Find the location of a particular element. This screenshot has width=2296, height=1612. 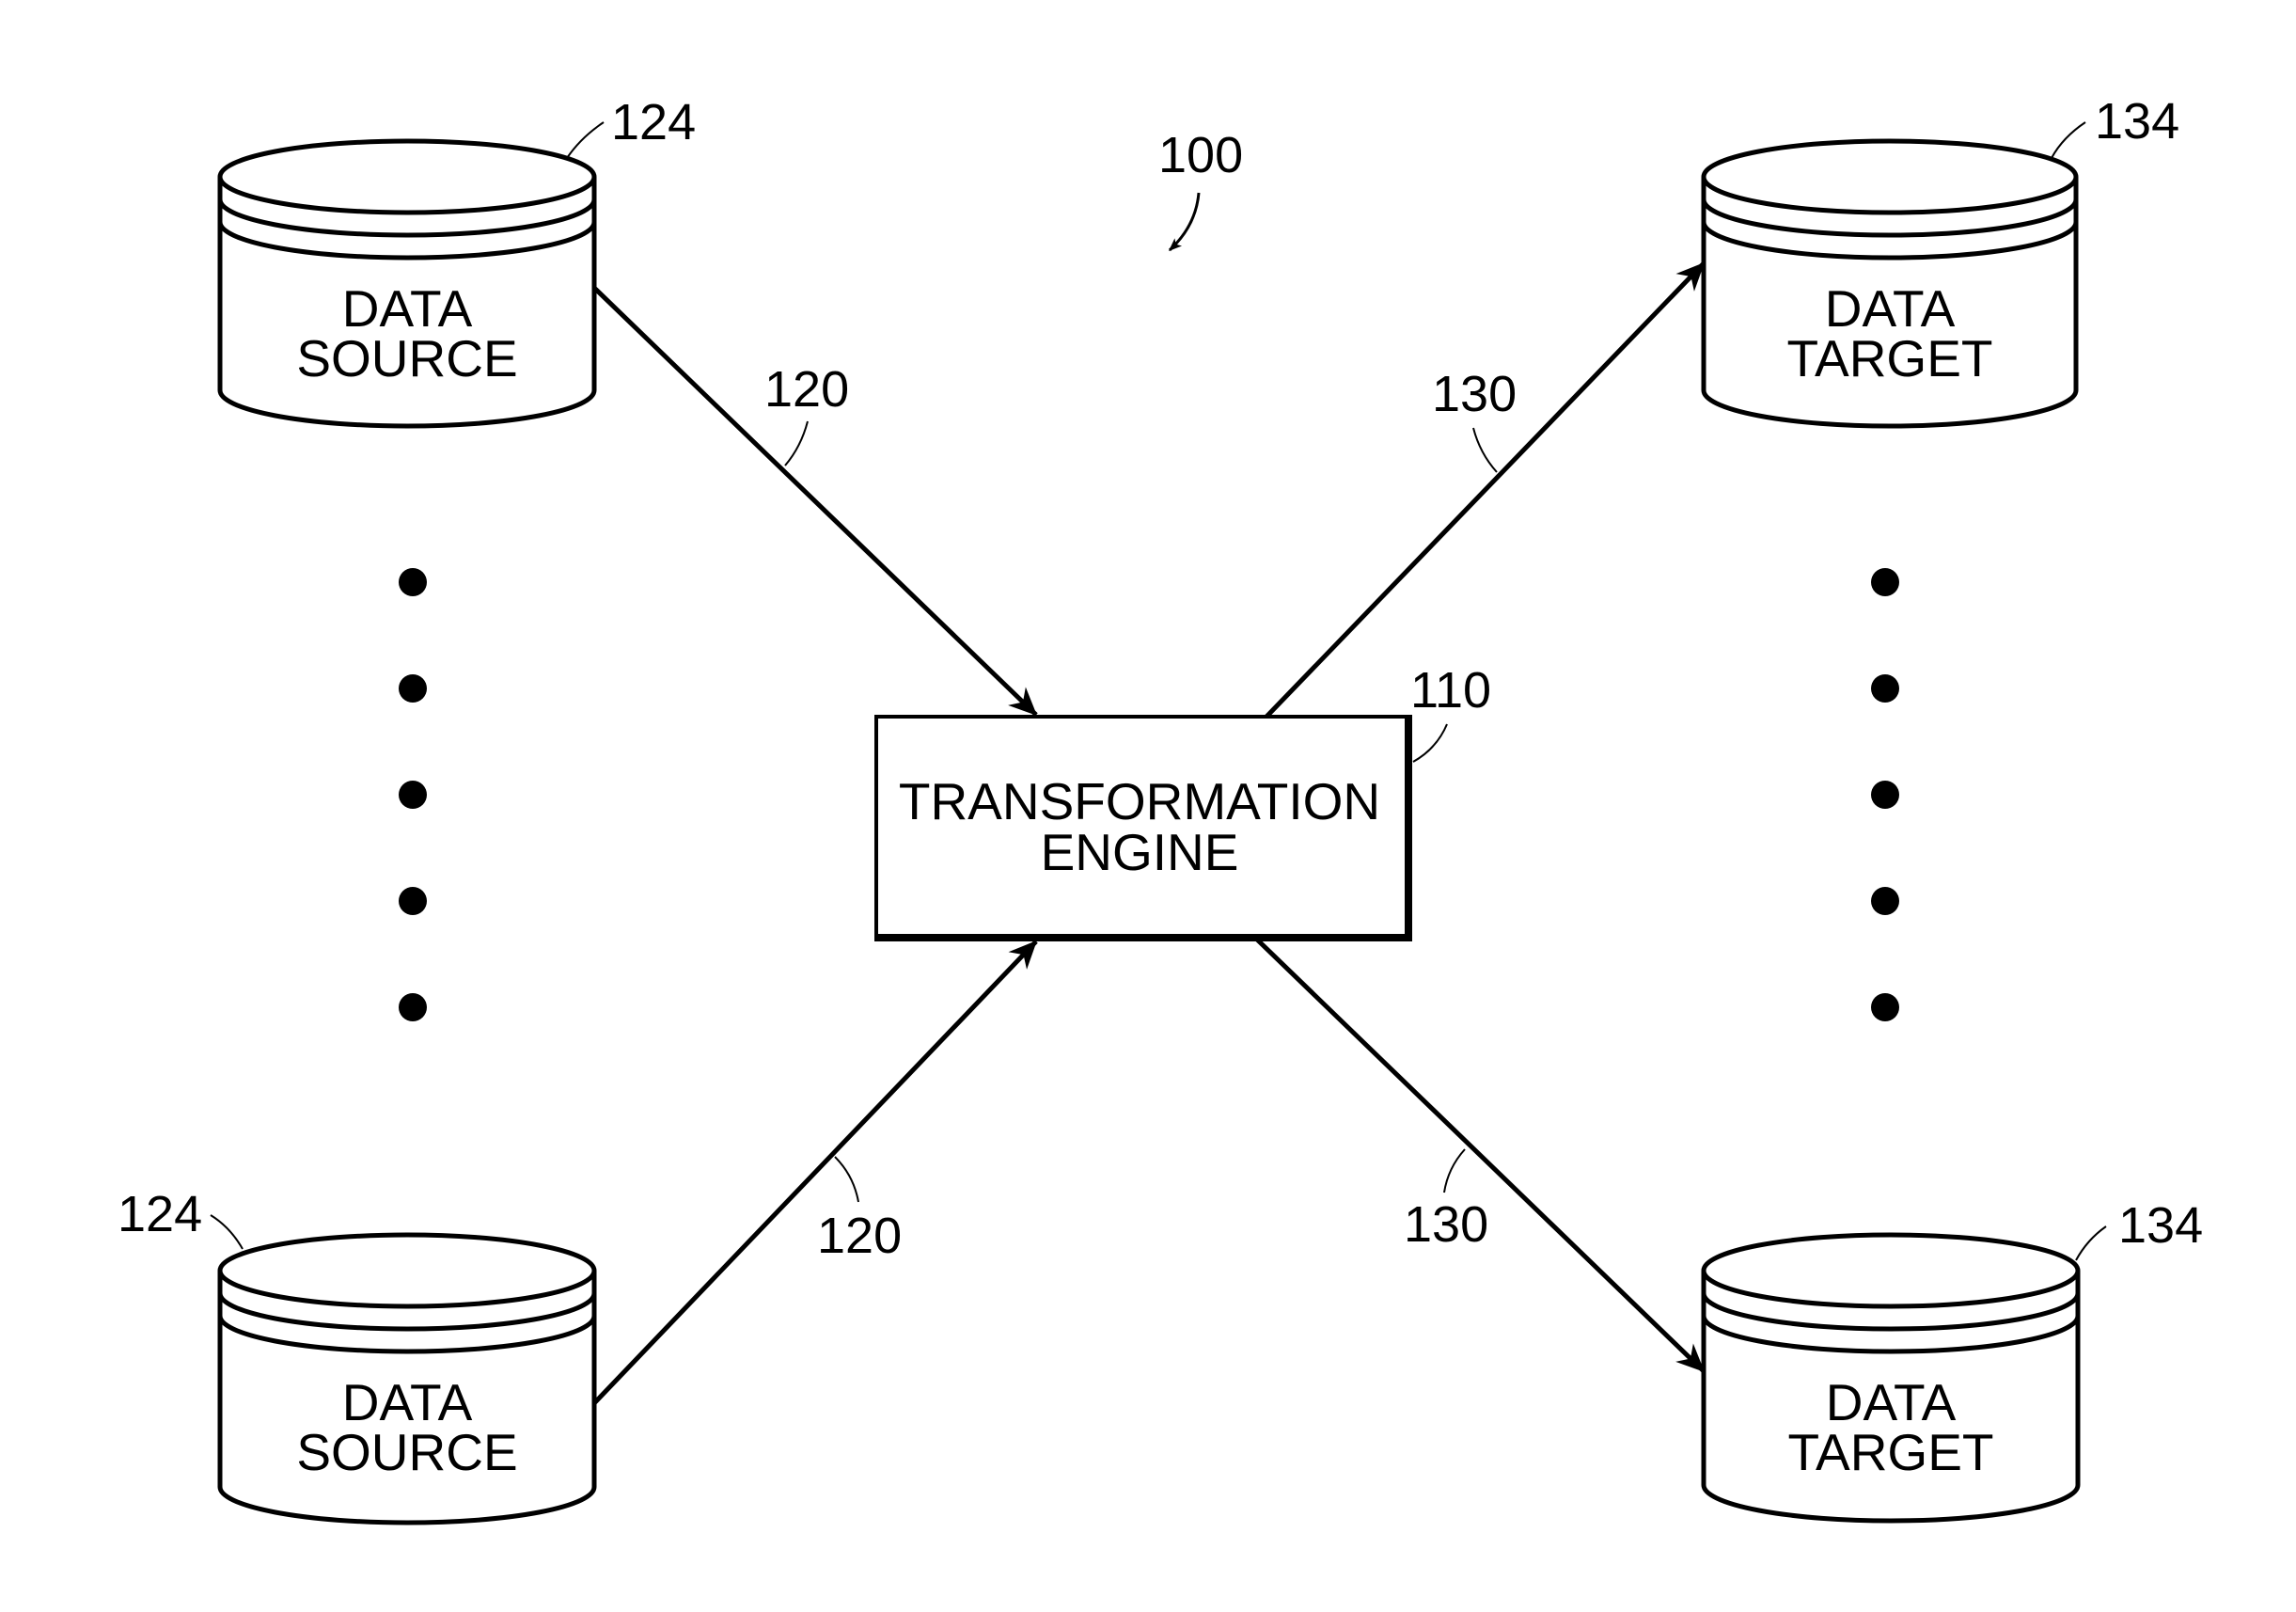

transformation-engine-box: TRANSFORMATION ENGINE is located at coordinates (1143, 828).